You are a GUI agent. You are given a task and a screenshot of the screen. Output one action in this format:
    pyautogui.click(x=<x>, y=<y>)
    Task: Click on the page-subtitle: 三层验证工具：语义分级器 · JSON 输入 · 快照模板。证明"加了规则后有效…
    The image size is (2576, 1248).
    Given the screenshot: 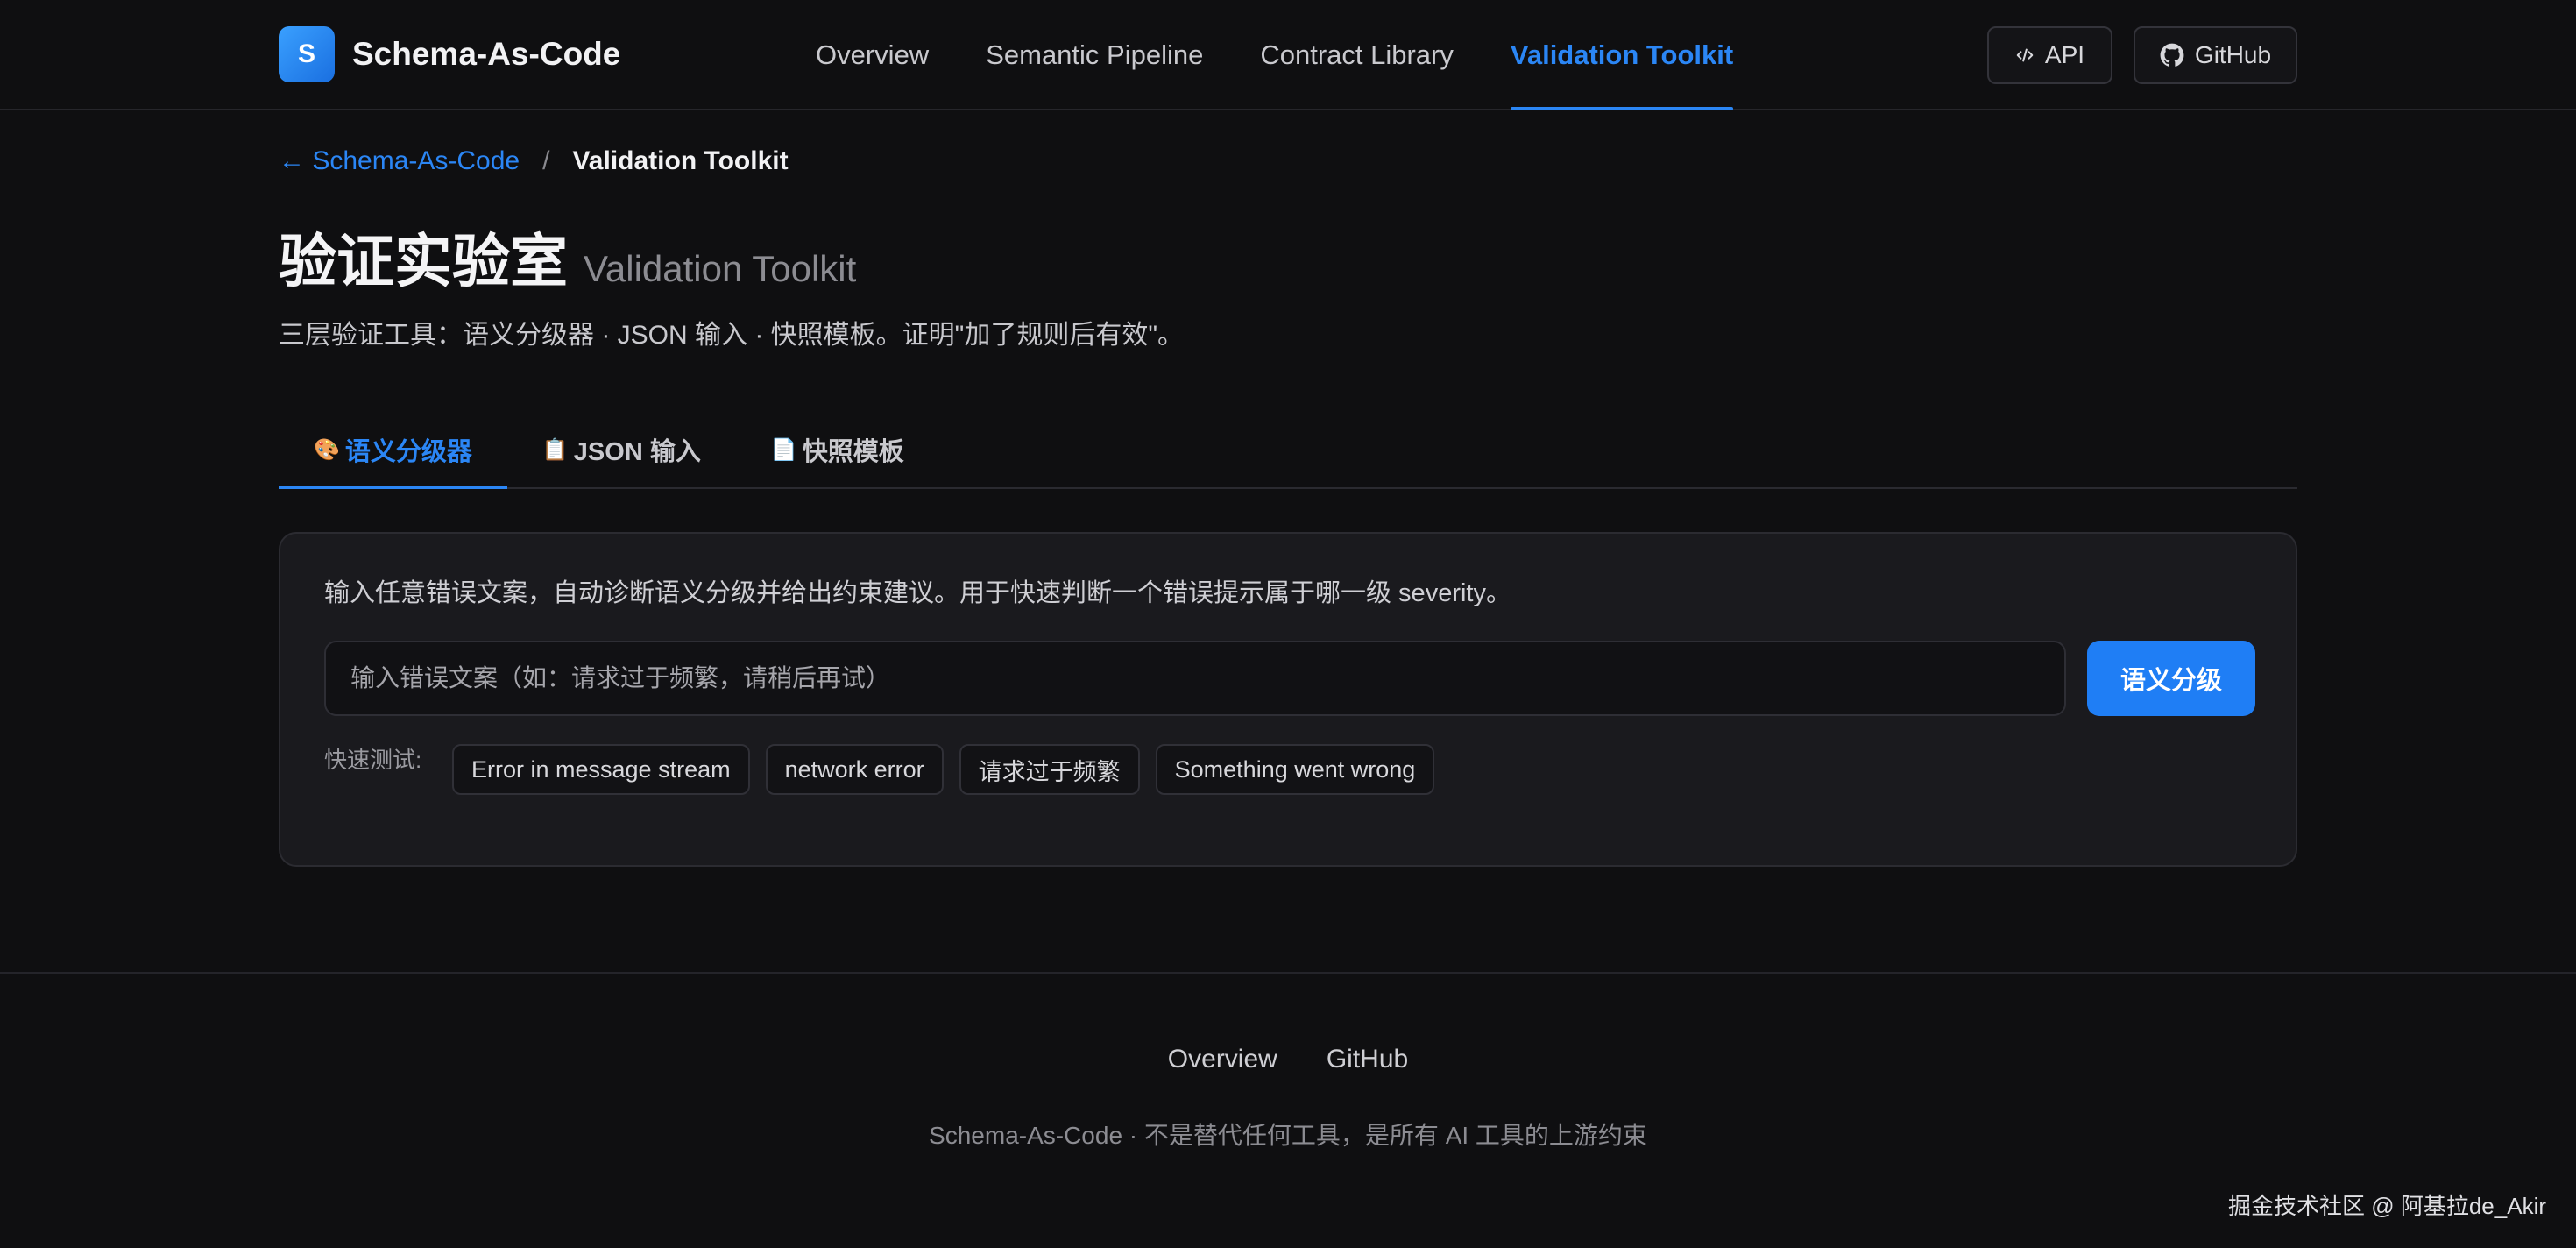 What is the action you would take?
    pyautogui.click(x=731, y=335)
    